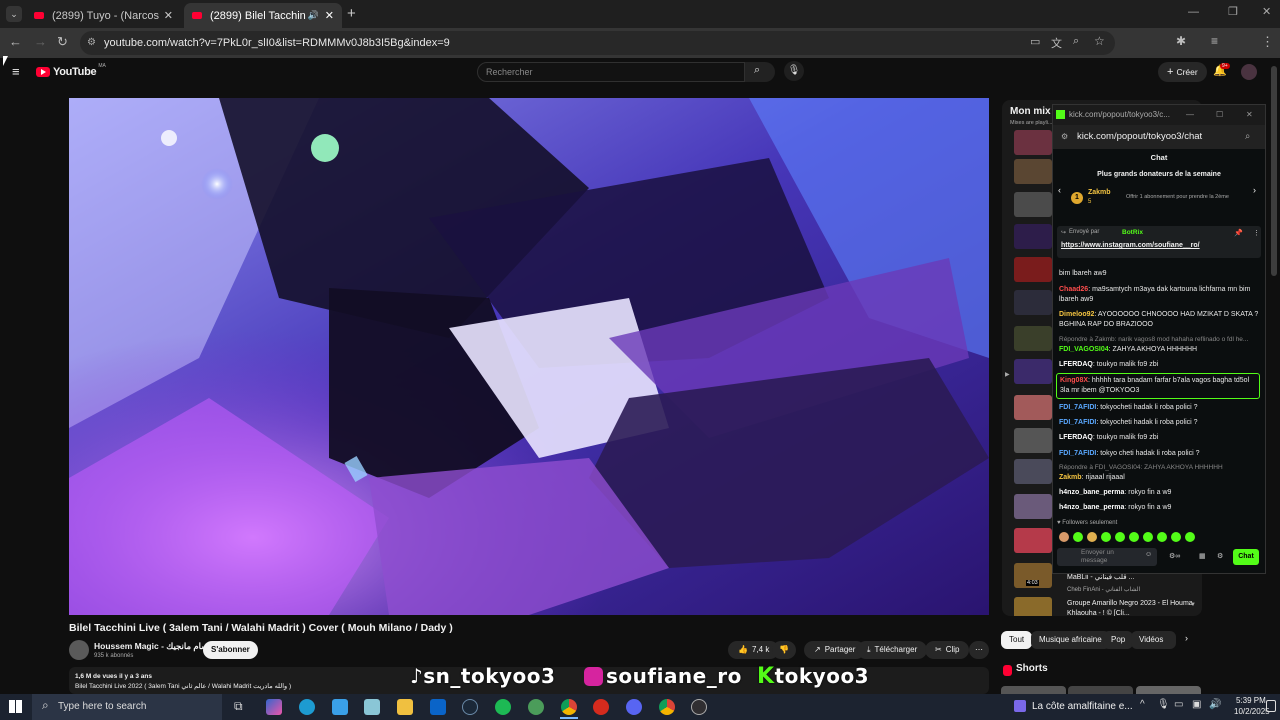  Describe the element at coordinates (1274, 171) in the screenshot. I see `page-scrollbar` at that location.